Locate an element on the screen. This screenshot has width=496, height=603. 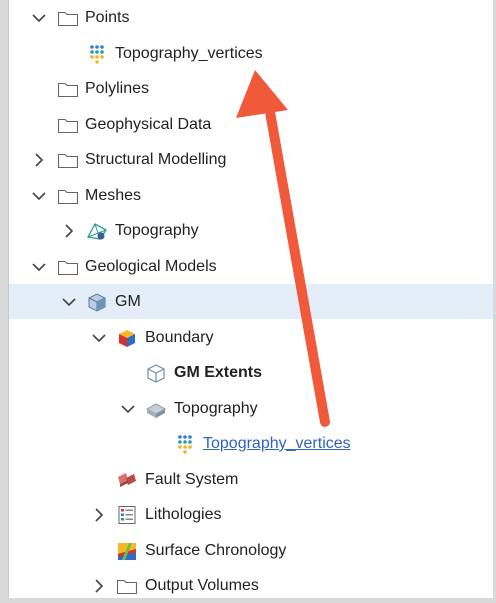
tree-item-structural-modelling: Structural Modelling is located at coordinates (251, 159).